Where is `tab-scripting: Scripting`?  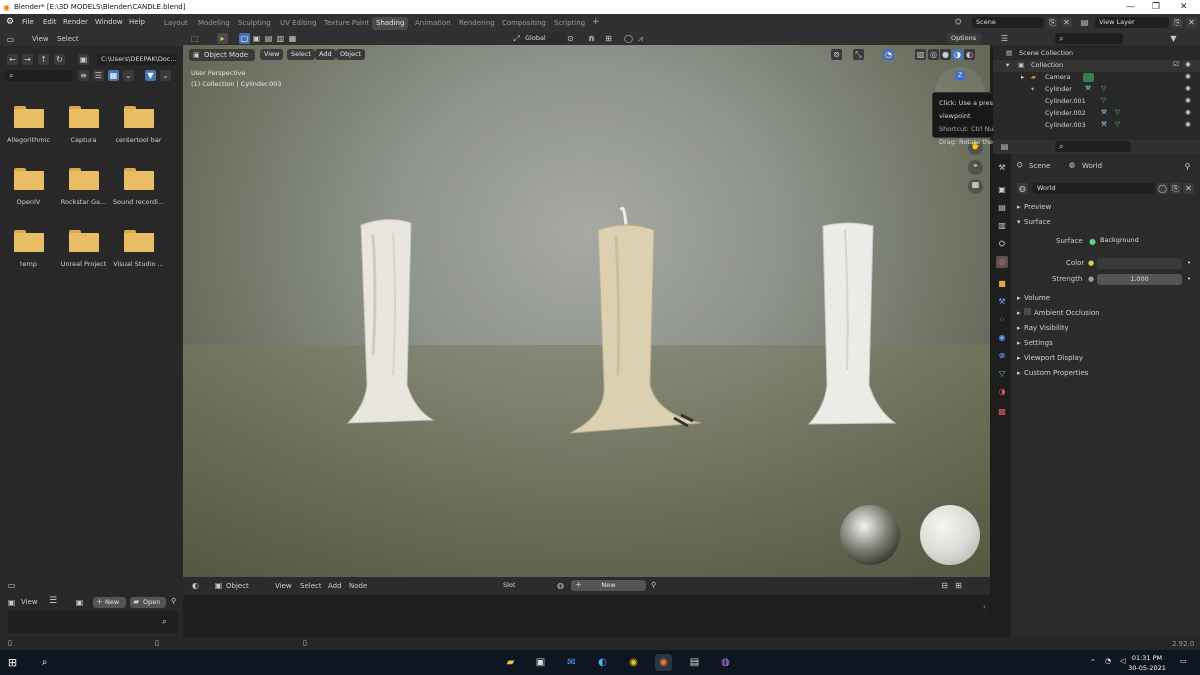 tab-scripting: Scripting is located at coordinates (569, 23).